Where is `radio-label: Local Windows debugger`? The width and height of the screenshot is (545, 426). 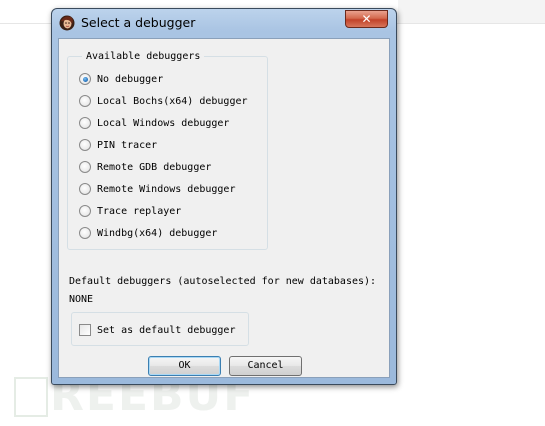
radio-label: Local Windows debugger is located at coordinates (163, 123).